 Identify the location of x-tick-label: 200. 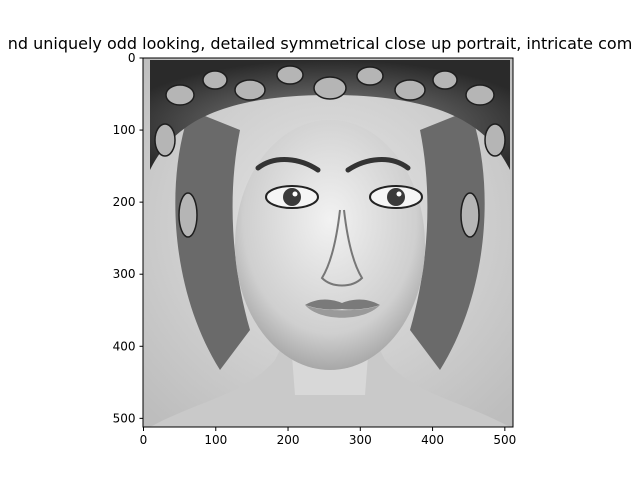
(288, 440).